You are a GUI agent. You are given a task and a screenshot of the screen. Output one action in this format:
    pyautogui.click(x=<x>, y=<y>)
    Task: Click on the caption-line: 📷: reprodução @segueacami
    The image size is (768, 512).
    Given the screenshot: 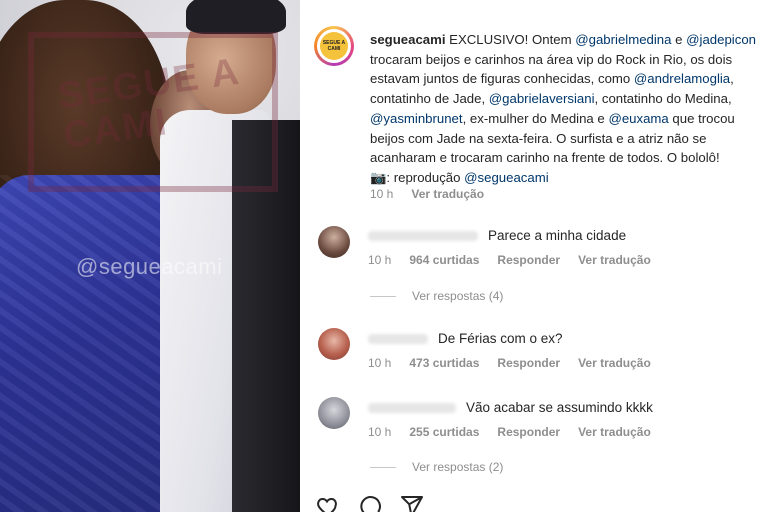 What is the action you would take?
    pyautogui.click(x=459, y=177)
    